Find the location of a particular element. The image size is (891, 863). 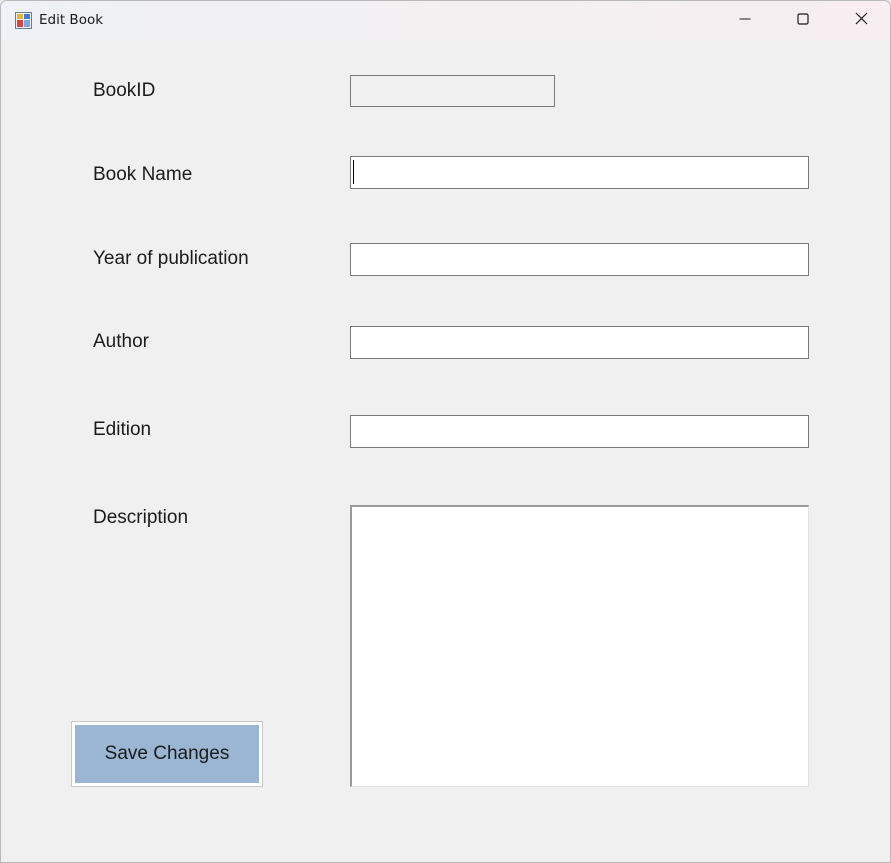

book-name-label: Book Name is located at coordinates (143, 174).